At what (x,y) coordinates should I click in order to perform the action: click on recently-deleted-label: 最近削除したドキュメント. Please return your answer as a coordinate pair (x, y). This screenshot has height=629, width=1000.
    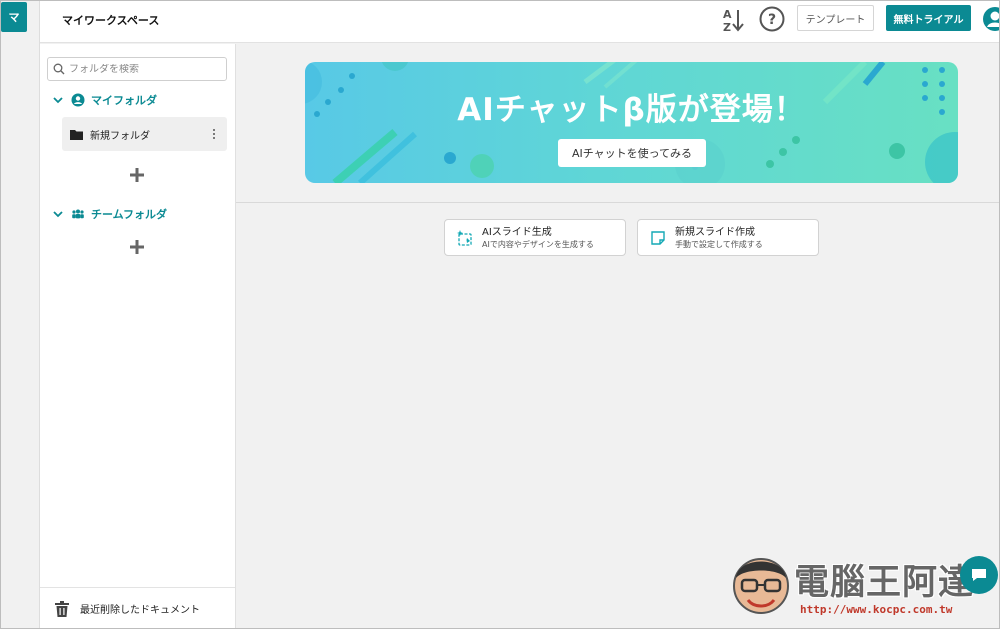
    Looking at the image, I should click on (140, 610).